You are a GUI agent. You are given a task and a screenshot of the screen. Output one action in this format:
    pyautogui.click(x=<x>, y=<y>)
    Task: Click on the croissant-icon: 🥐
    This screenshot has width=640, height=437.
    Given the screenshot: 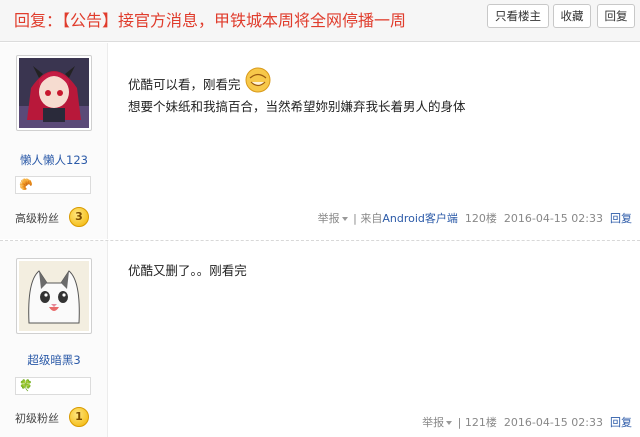 What is the action you would take?
    pyautogui.click(x=26, y=184)
    